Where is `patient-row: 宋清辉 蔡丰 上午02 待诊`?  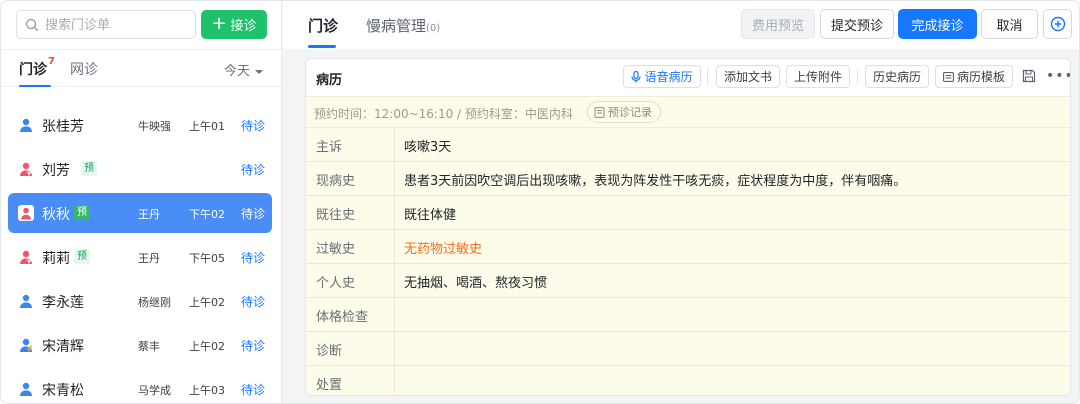
patient-row: 宋清辉 蔡丰 上午02 待诊 is located at coordinates (140, 345).